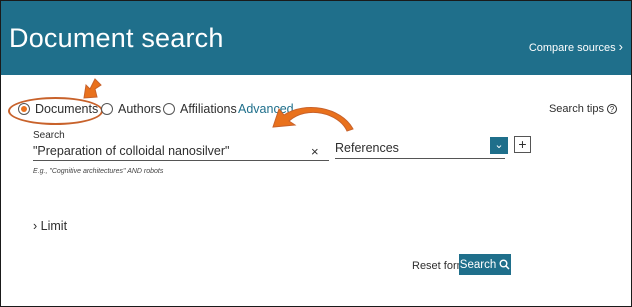  I want to click on annotation-curved-arrow-icon, so click(313, 119).